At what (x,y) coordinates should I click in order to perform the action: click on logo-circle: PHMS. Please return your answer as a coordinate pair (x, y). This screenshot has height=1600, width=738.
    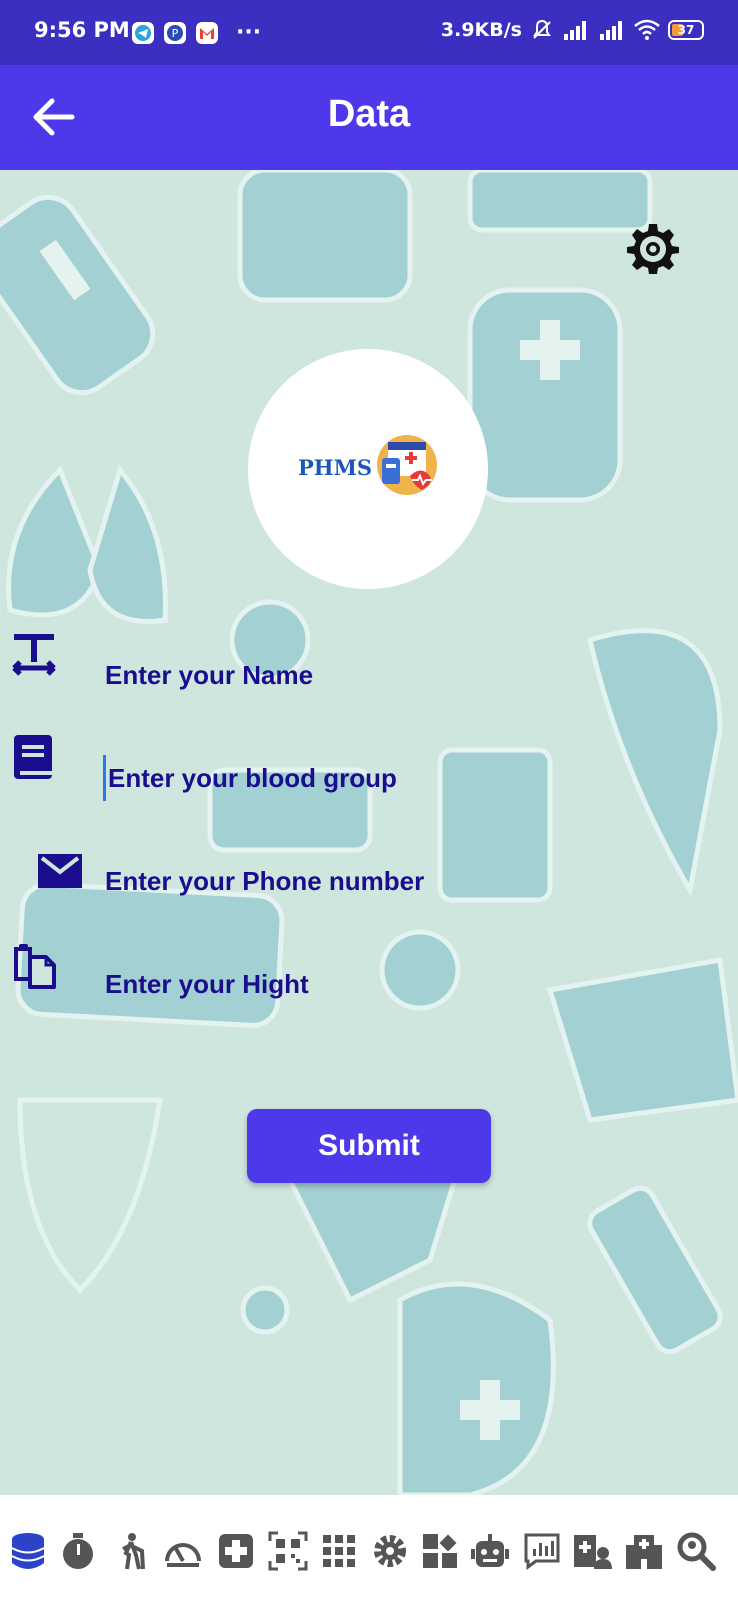
    Looking at the image, I should click on (368, 469).